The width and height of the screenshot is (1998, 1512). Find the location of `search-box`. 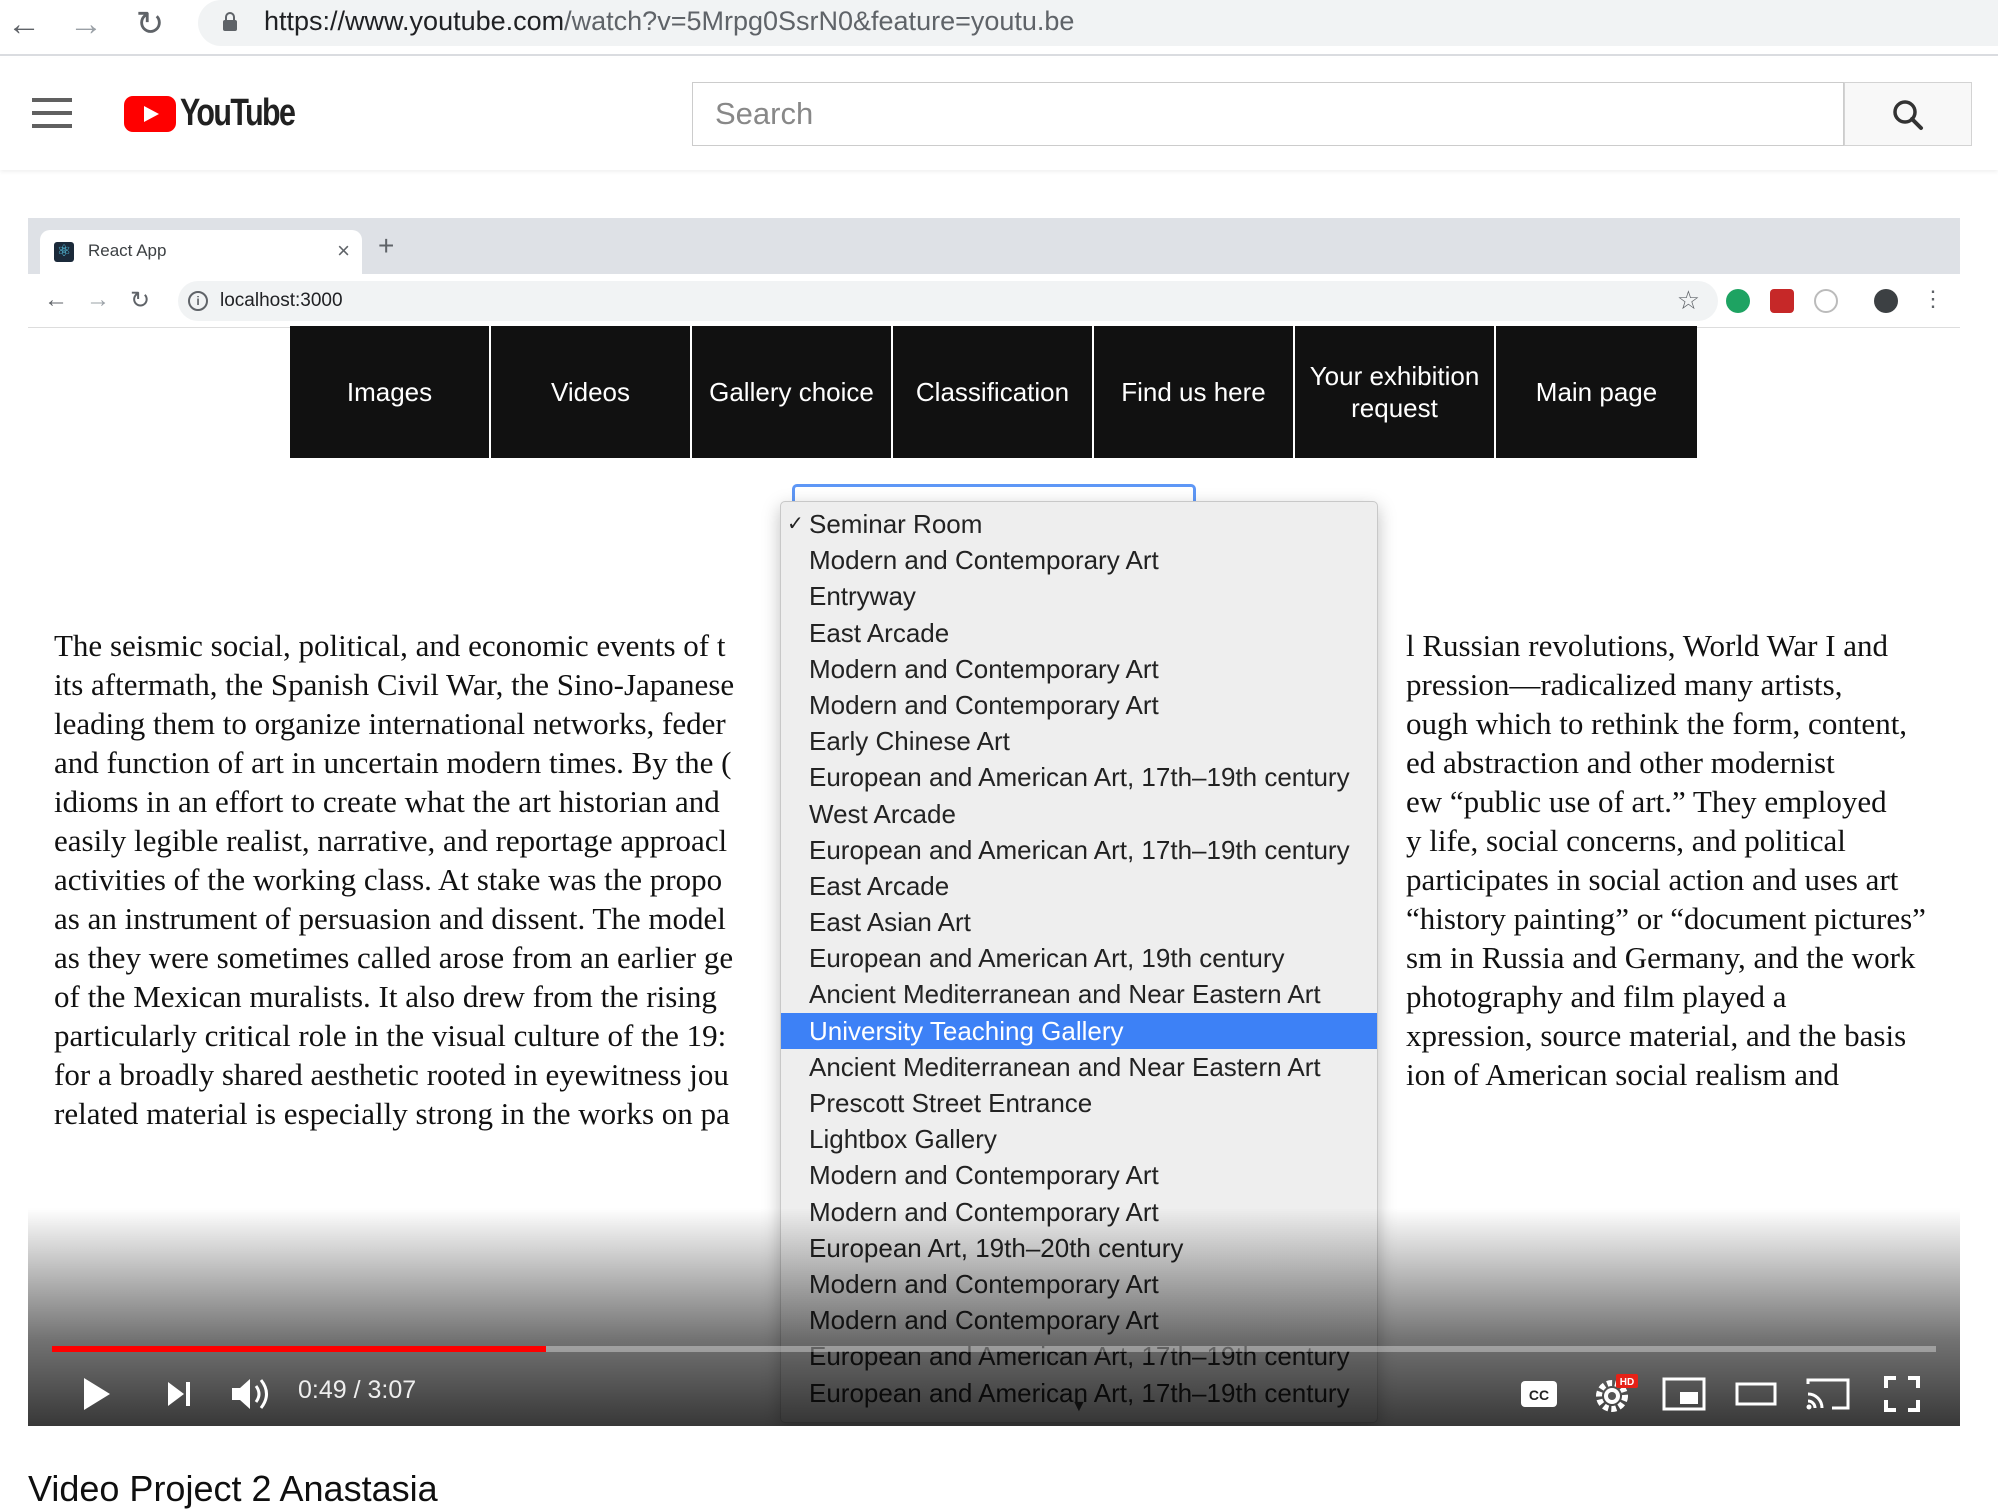

search-box is located at coordinates (1268, 114).